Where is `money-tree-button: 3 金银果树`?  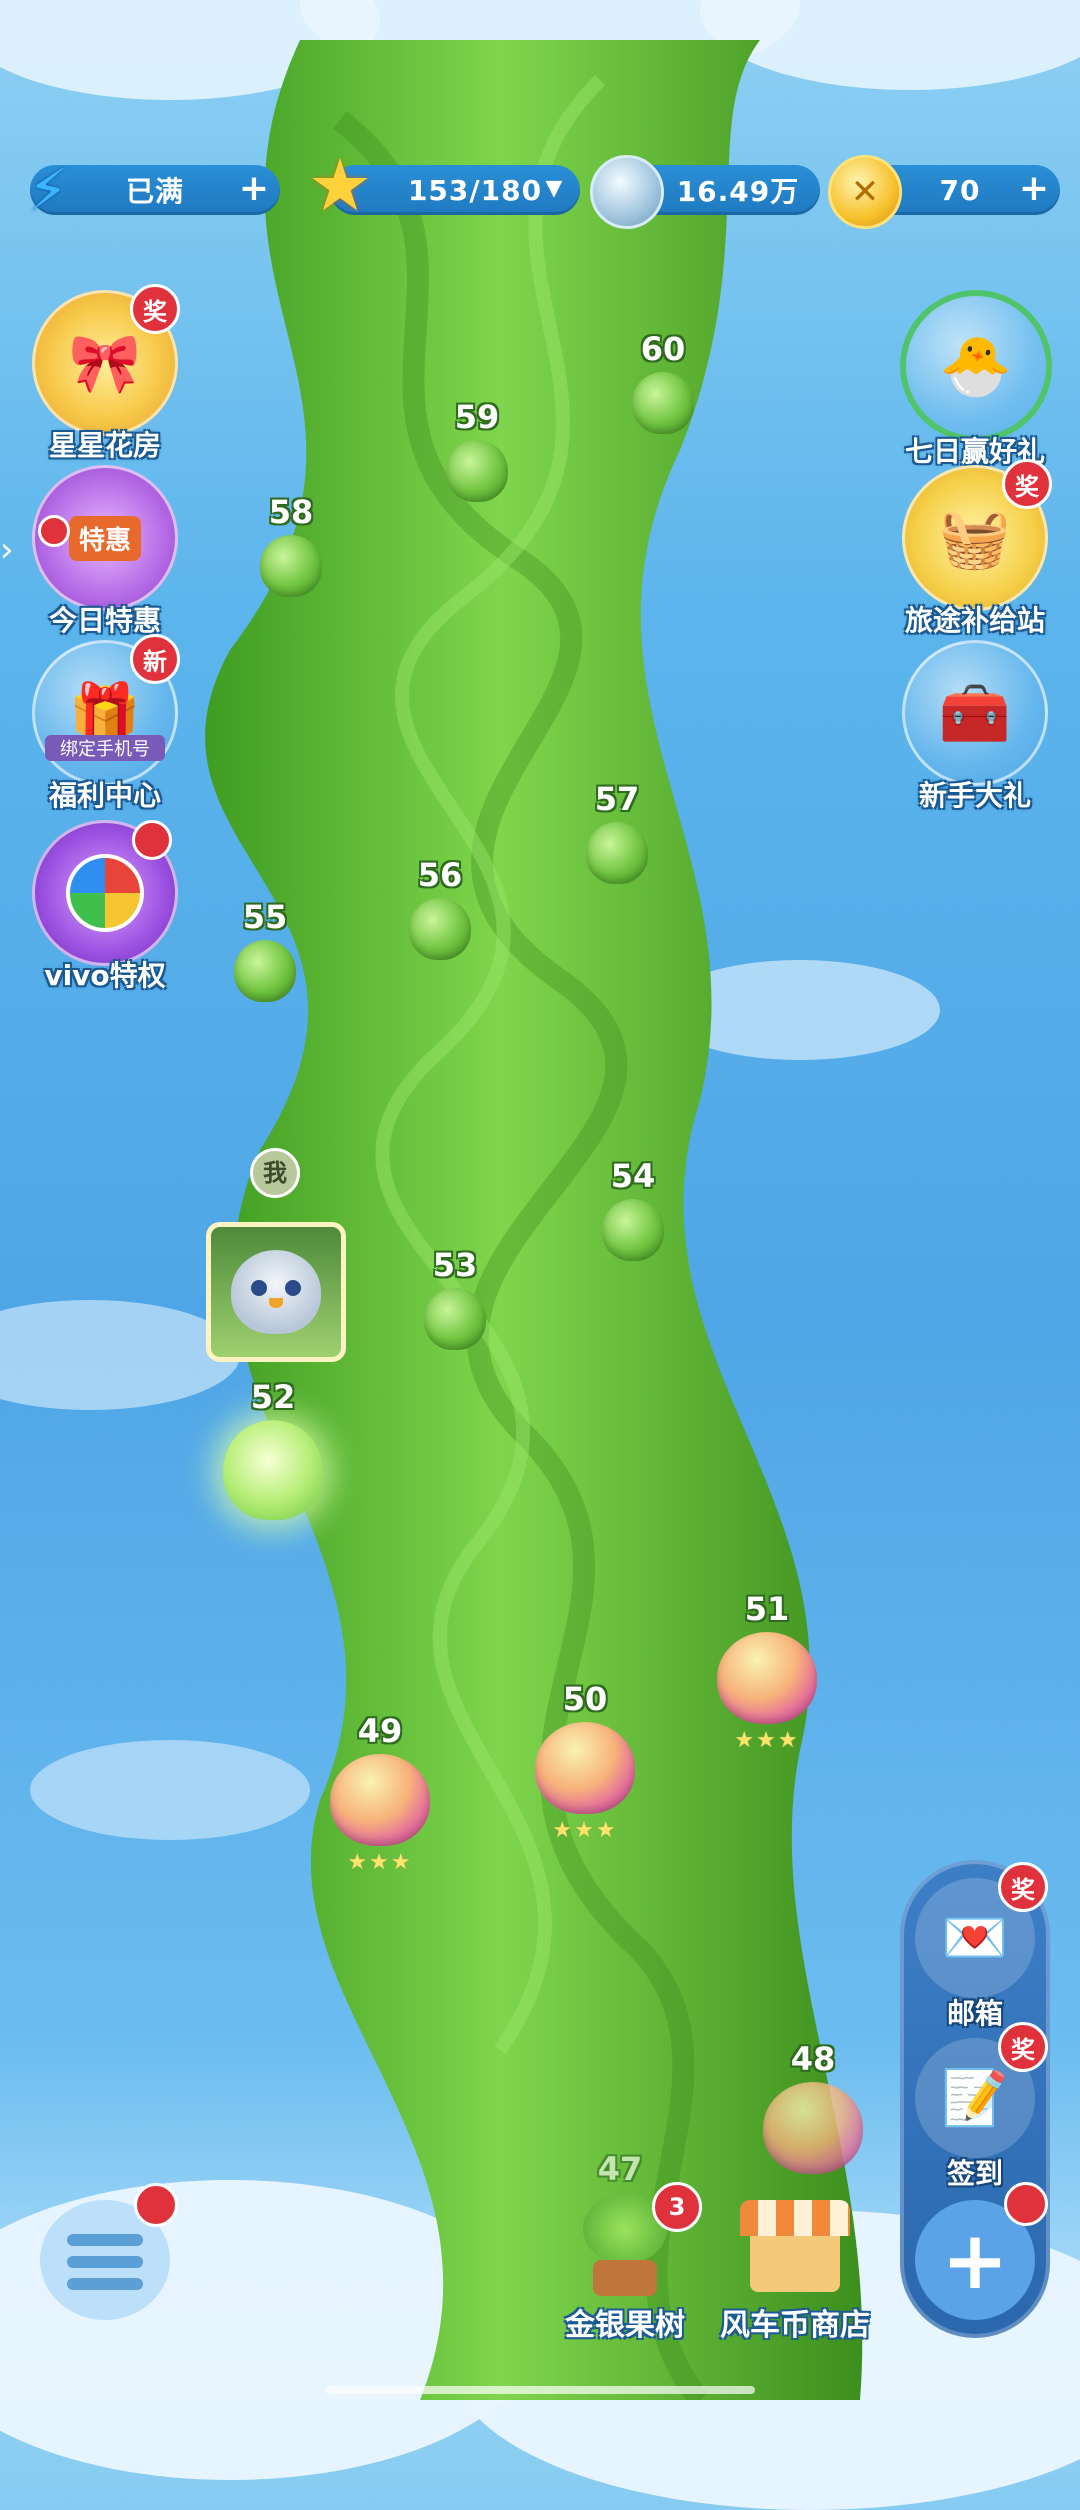
money-tree-button: 3 金银果树 is located at coordinates (631, 2263).